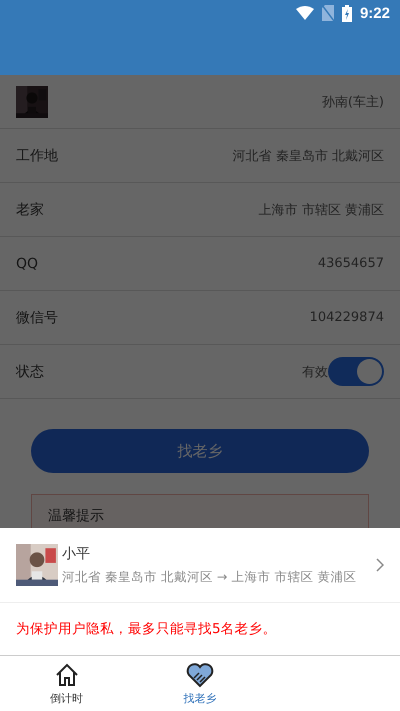  What do you see at coordinates (380, 565) in the screenshot?
I see `chevron-icon` at bounding box center [380, 565].